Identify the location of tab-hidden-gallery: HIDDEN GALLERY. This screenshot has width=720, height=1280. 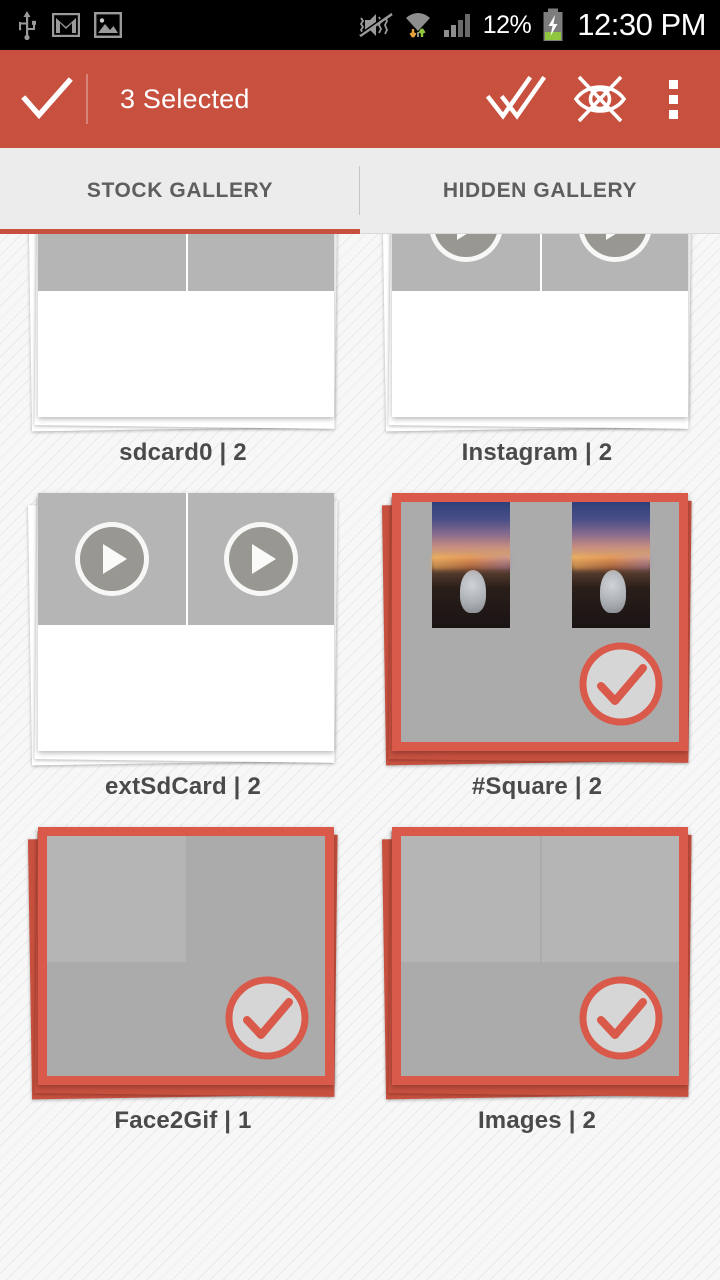
(540, 190).